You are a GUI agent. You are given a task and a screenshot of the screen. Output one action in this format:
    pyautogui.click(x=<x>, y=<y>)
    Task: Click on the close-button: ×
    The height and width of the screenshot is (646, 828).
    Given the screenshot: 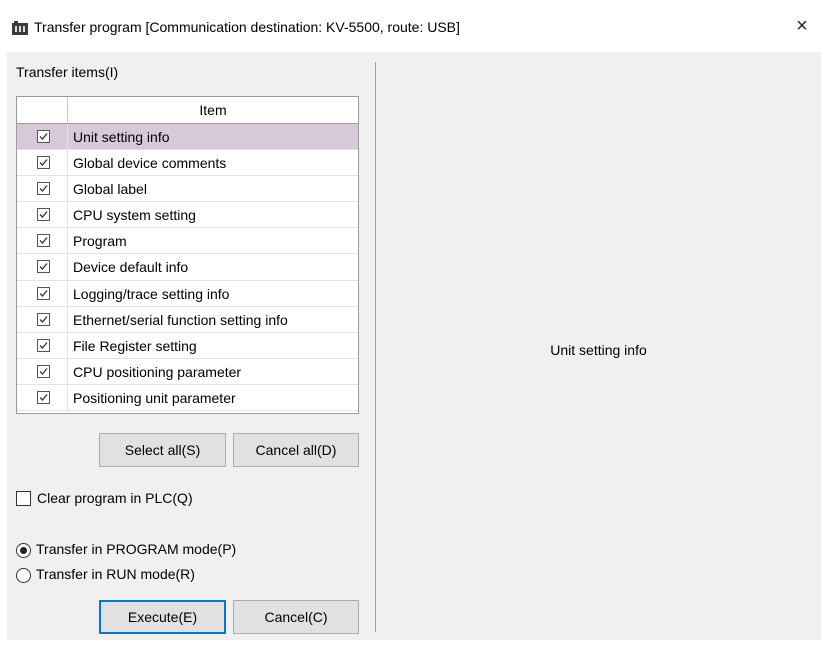 What is the action you would take?
    pyautogui.click(x=802, y=26)
    